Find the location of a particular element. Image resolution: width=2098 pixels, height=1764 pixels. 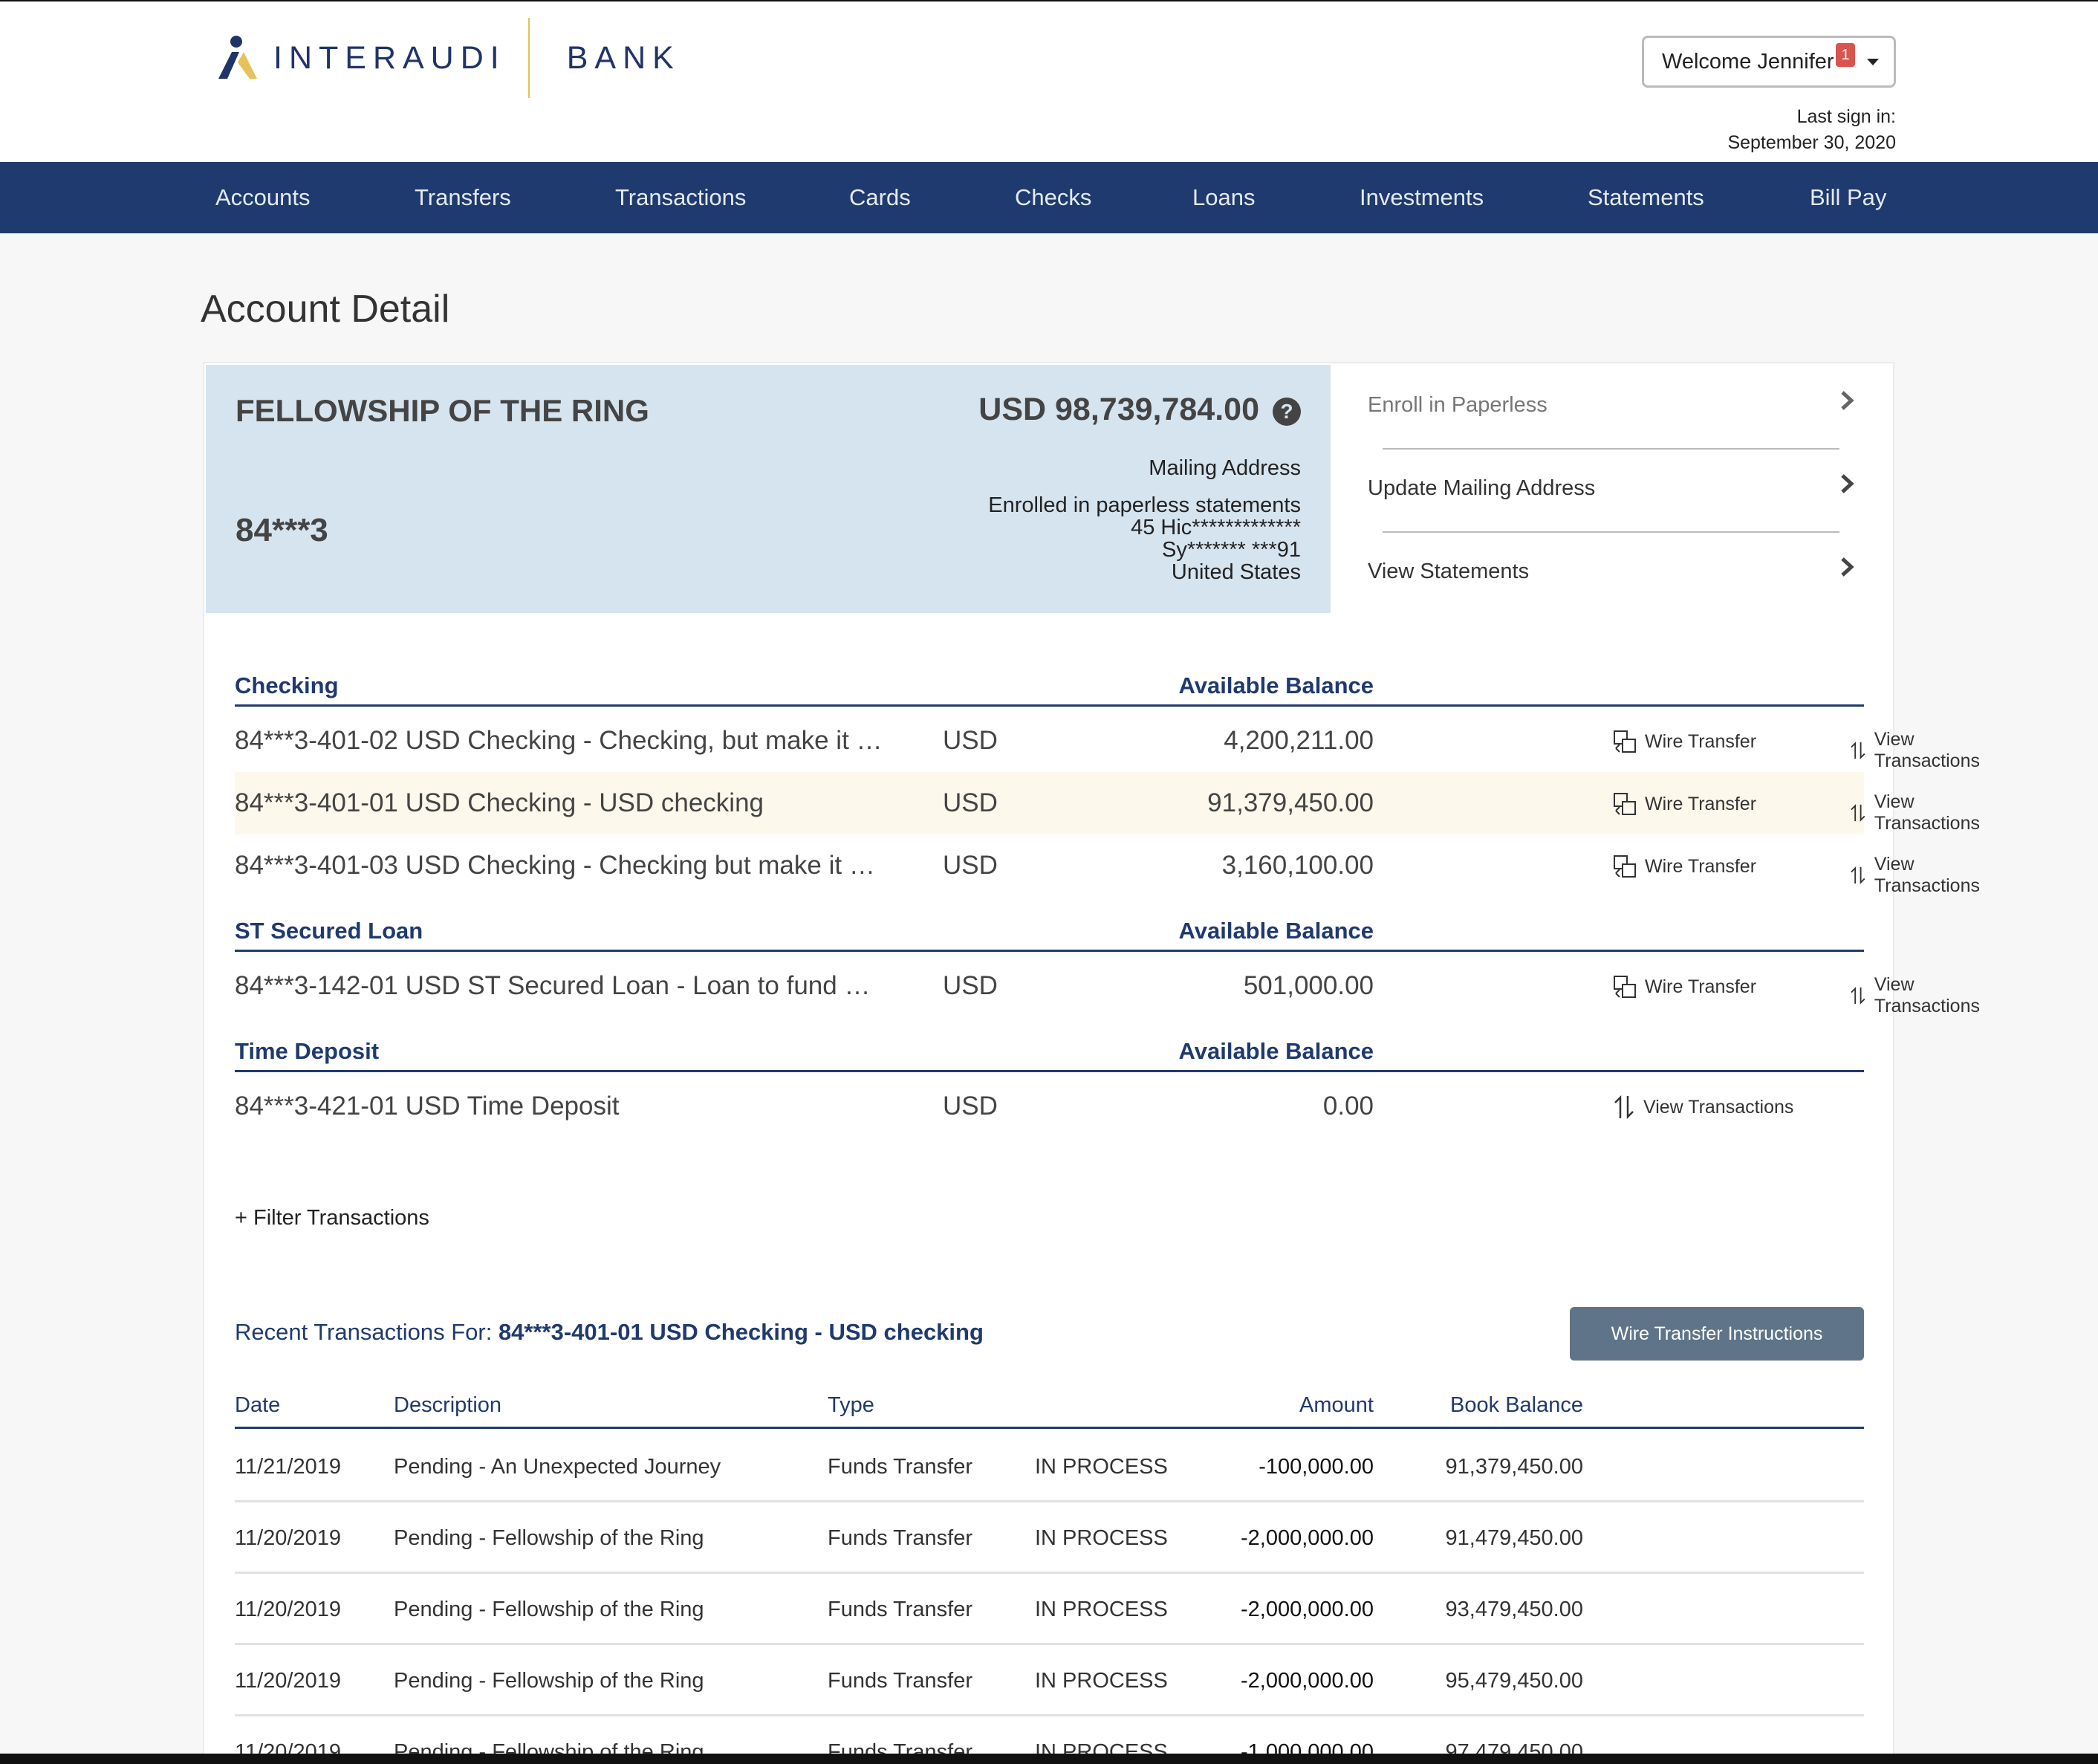

txn-description: Pending - An Unexpected Journey is located at coordinates (557, 1467).